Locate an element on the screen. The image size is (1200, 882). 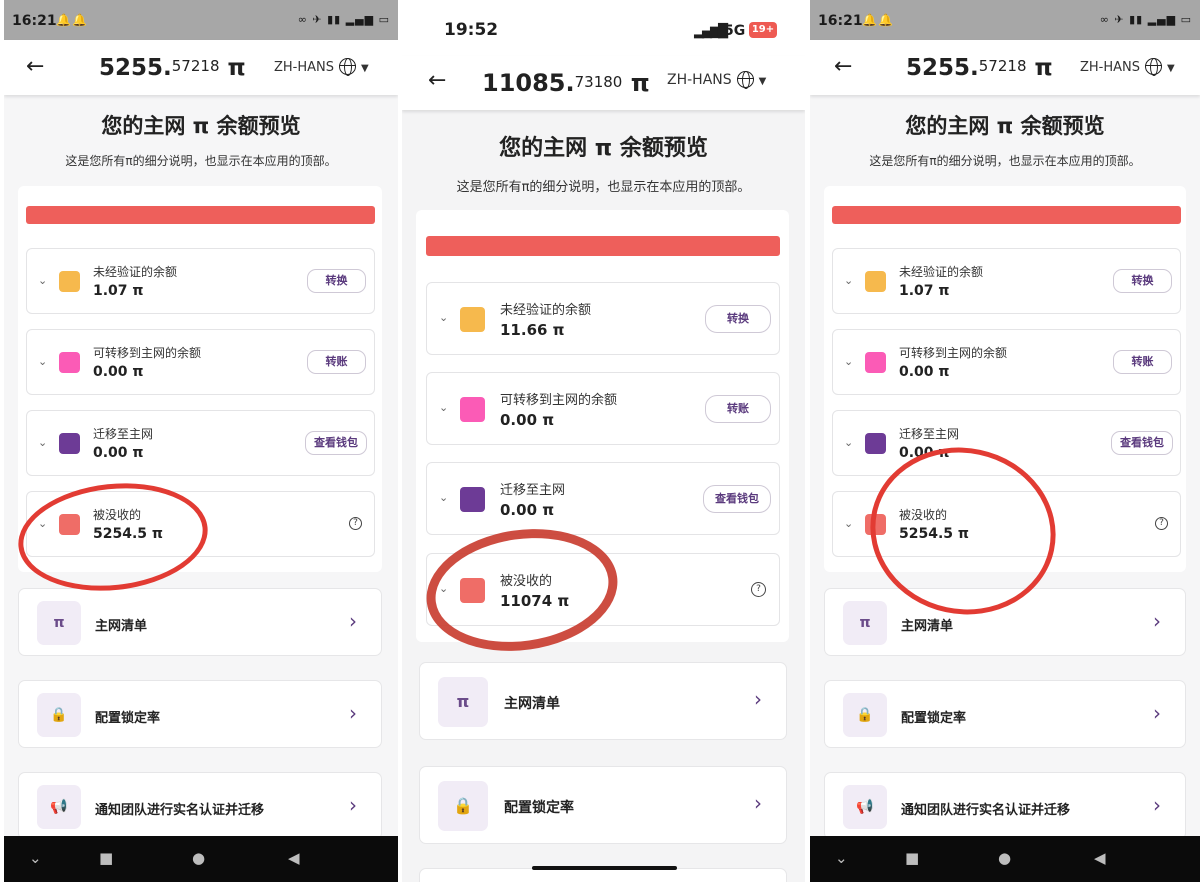
row-label: 迁移至主网 is located at coordinates (533, 490).